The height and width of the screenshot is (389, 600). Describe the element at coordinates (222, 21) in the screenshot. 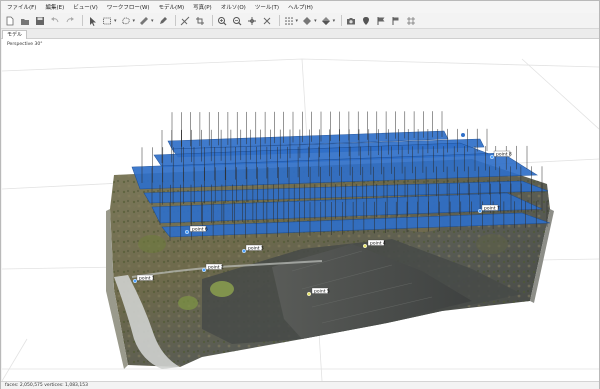

I see `zoom-in-icon` at that location.